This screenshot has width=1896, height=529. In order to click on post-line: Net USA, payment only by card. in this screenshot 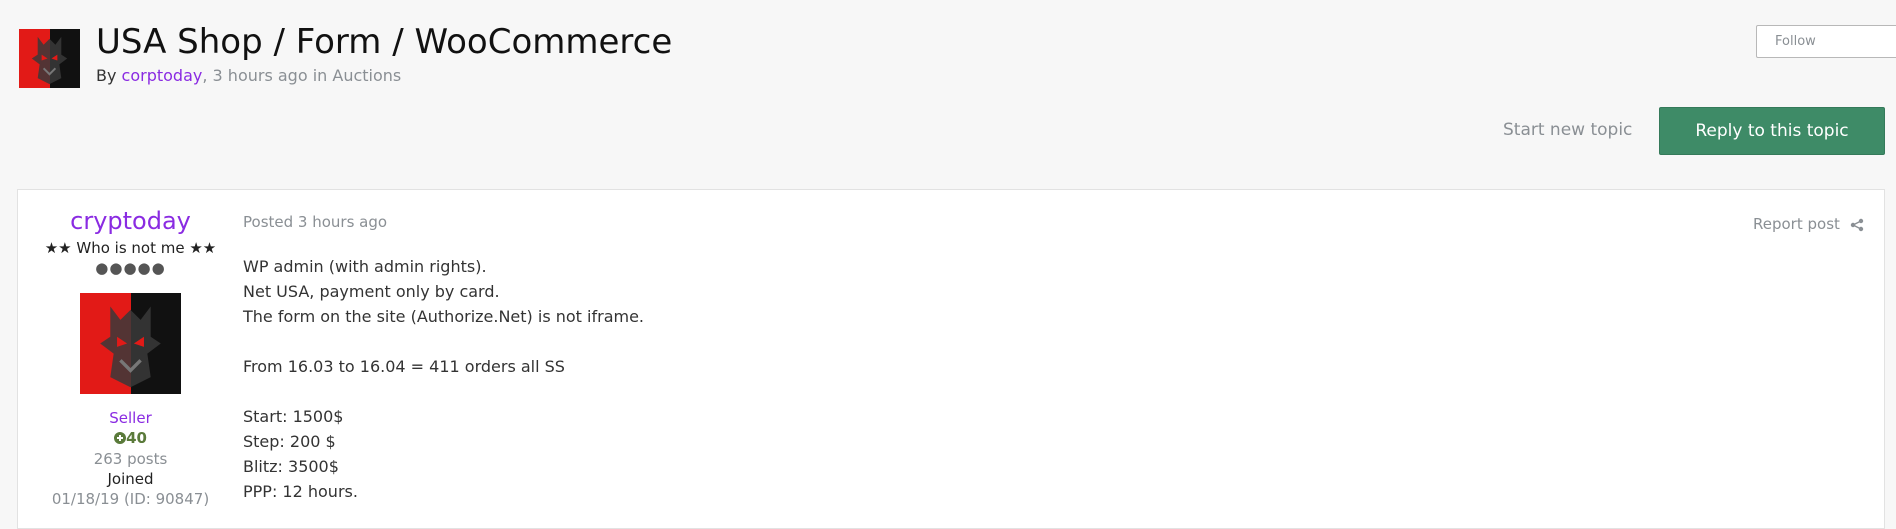, I will do `click(371, 291)`.